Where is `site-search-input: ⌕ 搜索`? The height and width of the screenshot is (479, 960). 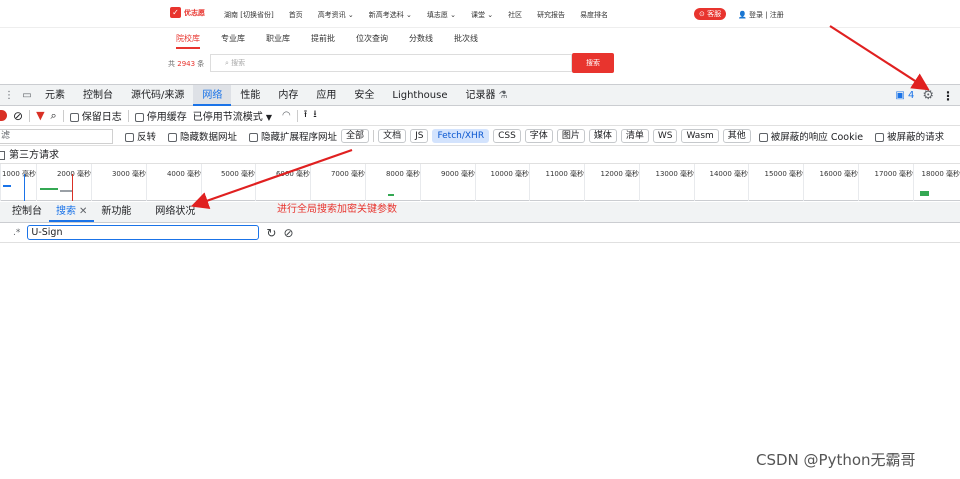 site-search-input: ⌕ 搜索 is located at coordinates (391, 63).